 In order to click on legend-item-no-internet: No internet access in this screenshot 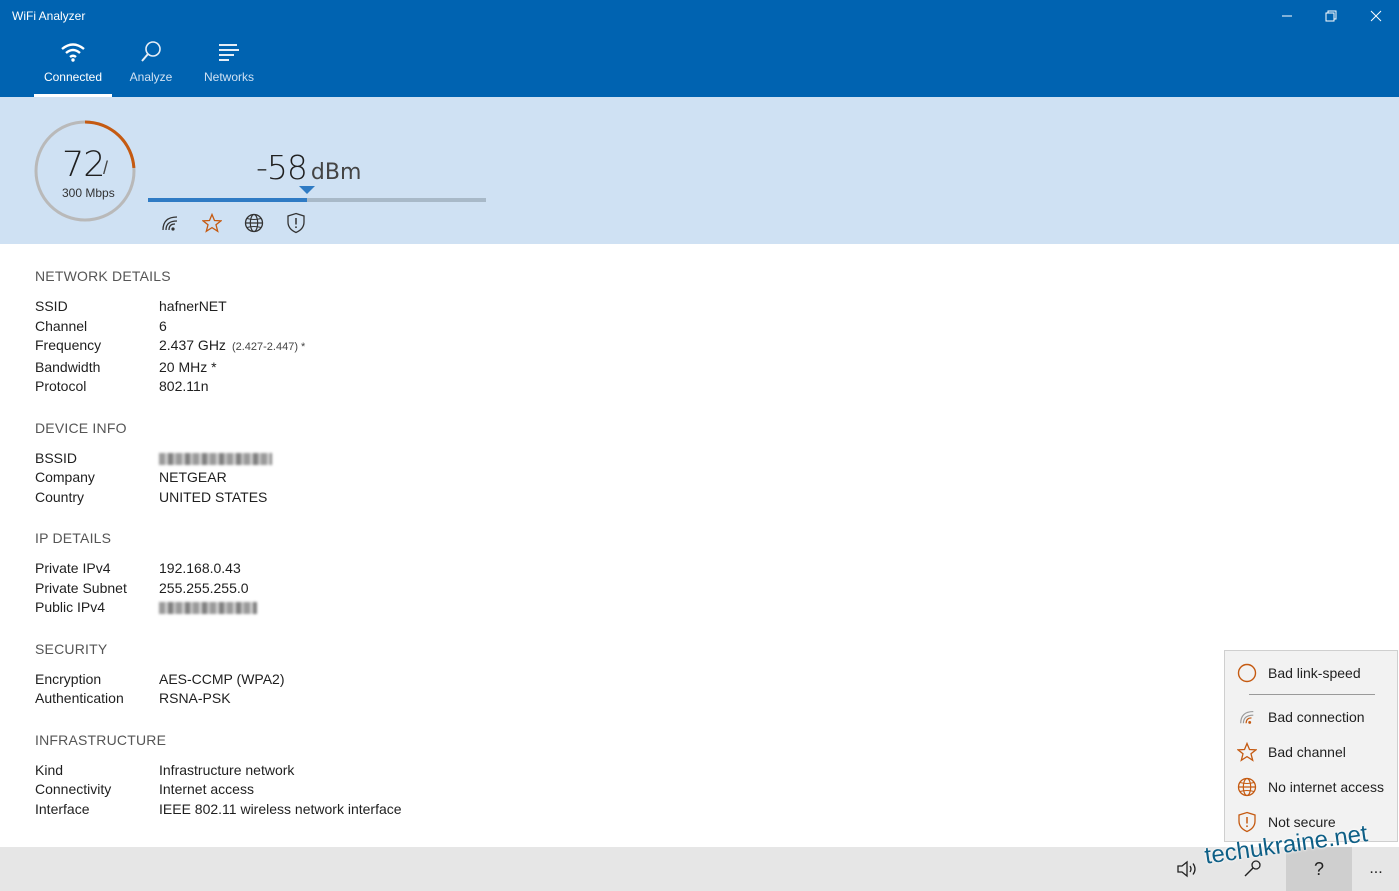, I will do `click(1310, 787)`.